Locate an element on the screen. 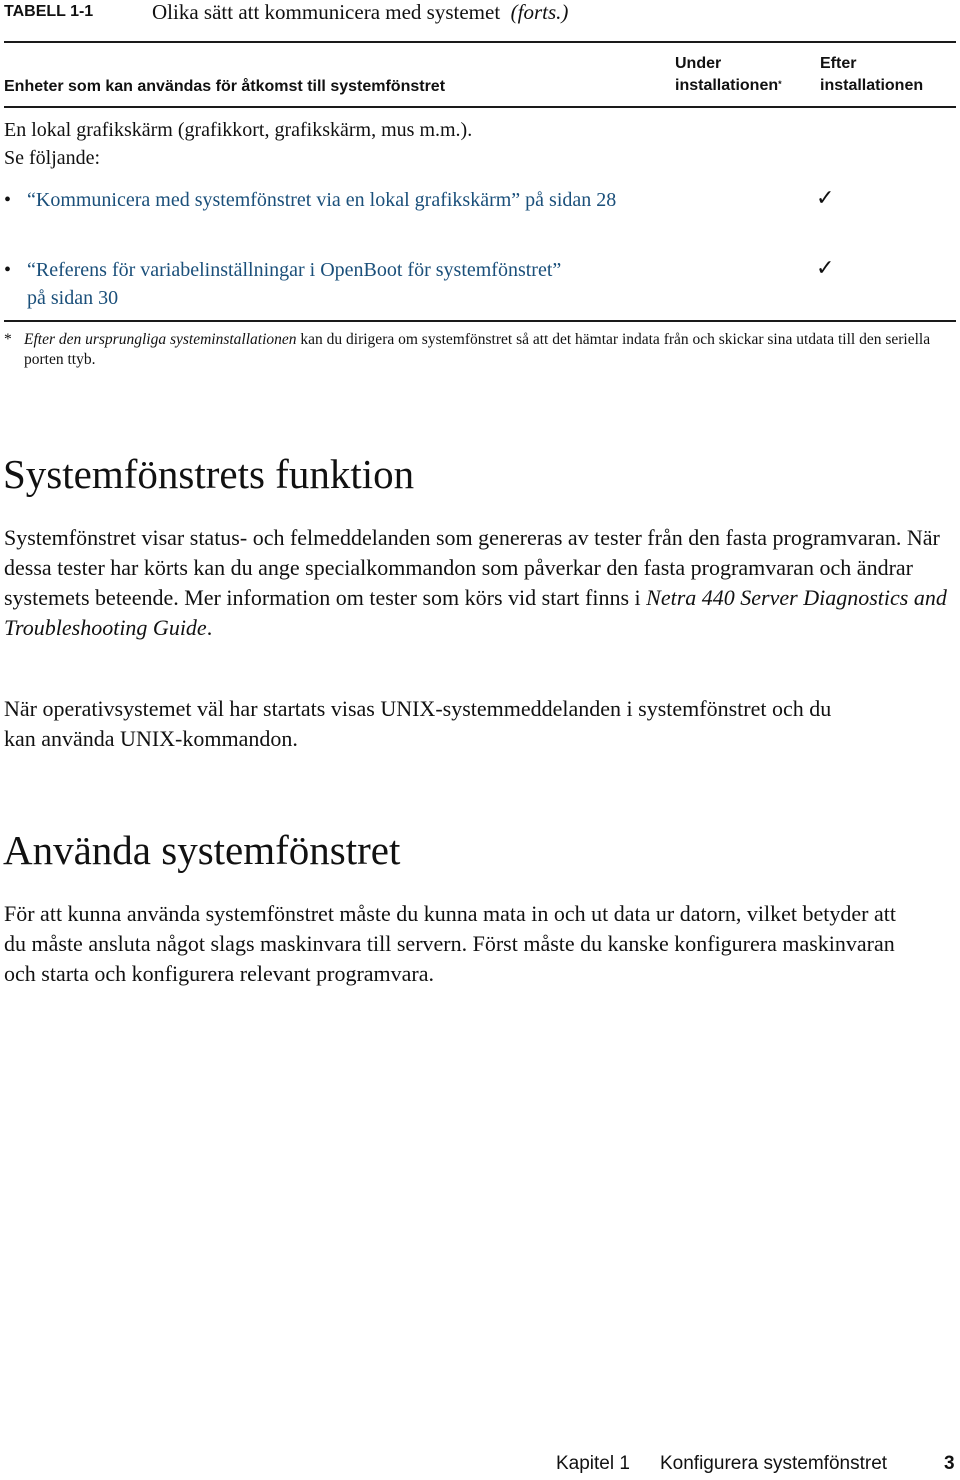 The width and height of the screenshot is (960, 1480). column-header-during-install: Under installationen* is located at coordinates (728, 75).